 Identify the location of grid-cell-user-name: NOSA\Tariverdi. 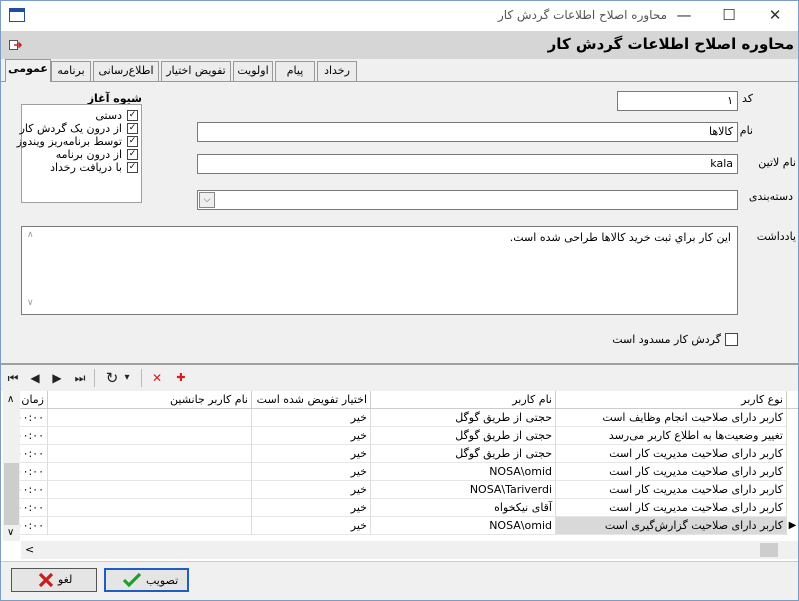
(463, 490).